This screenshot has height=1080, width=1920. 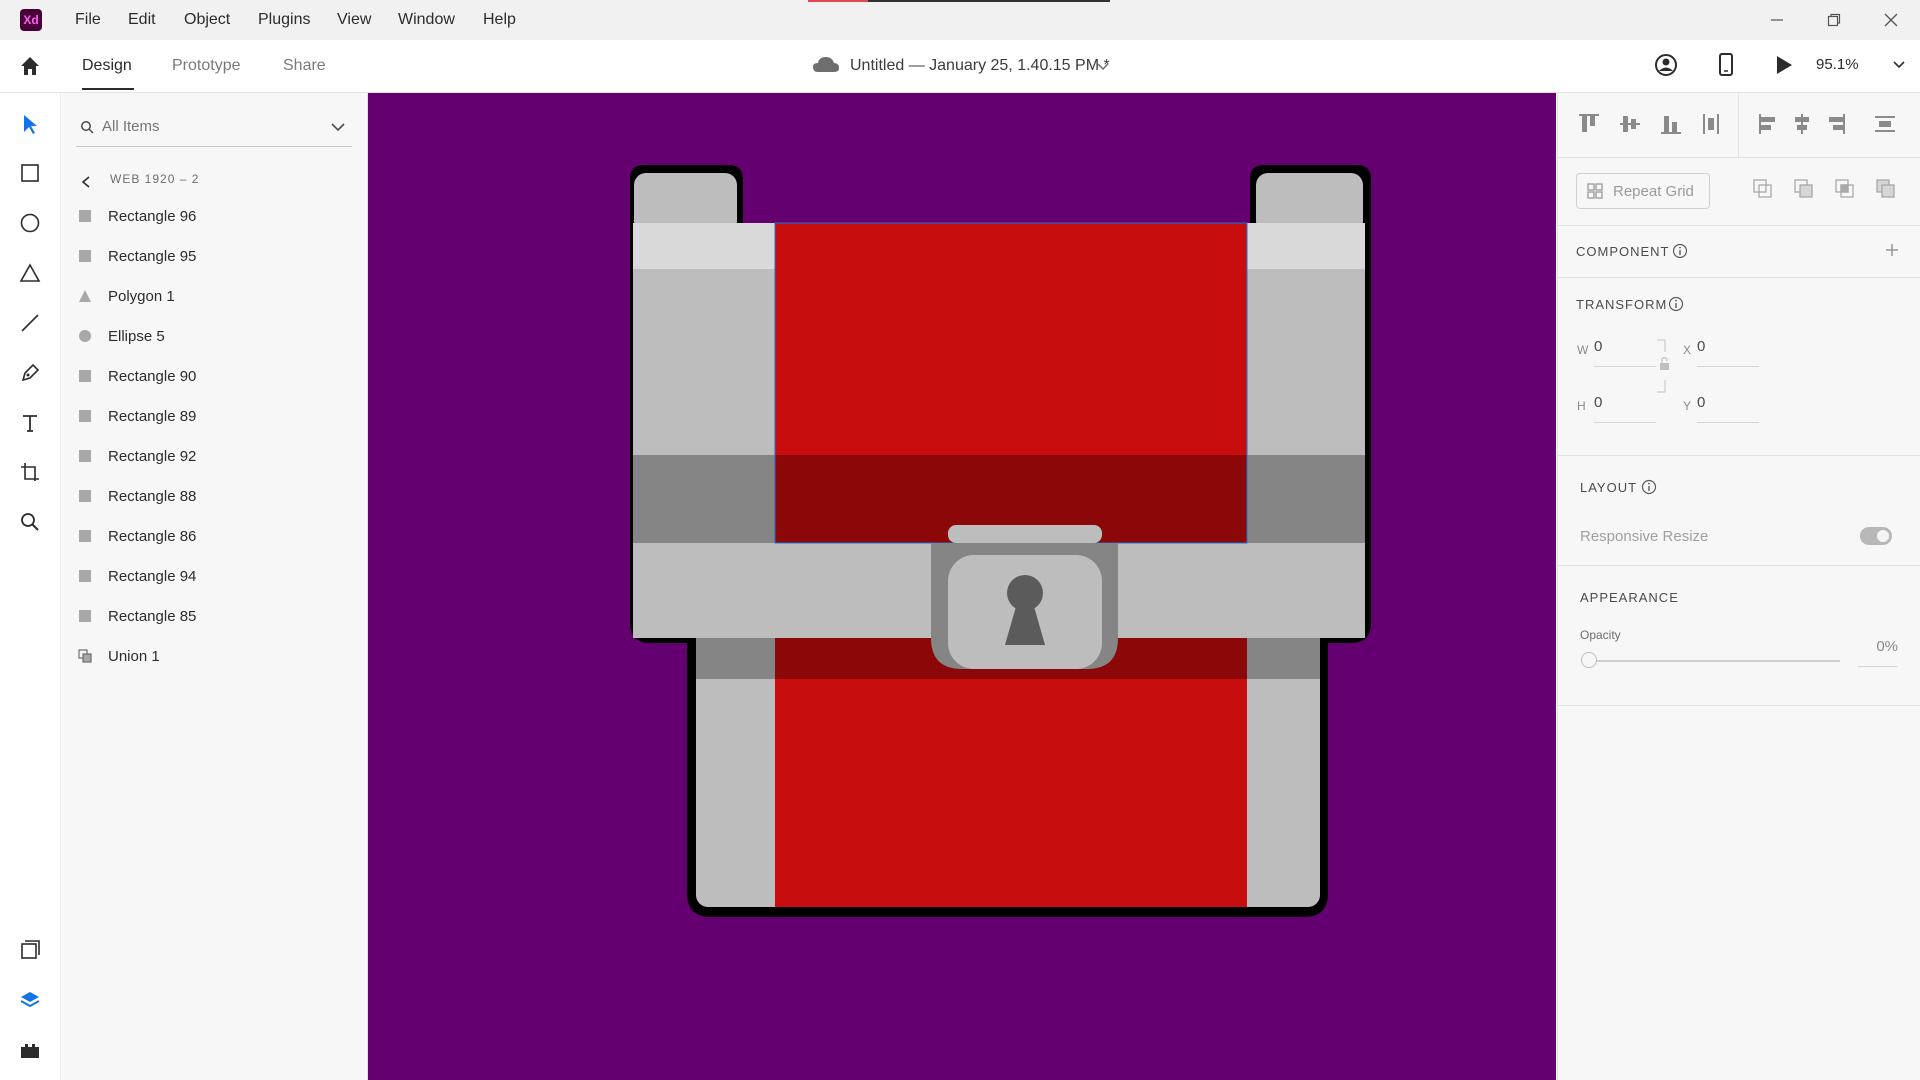 I want to click on ellipse-tool, so click(x=30, y=223).